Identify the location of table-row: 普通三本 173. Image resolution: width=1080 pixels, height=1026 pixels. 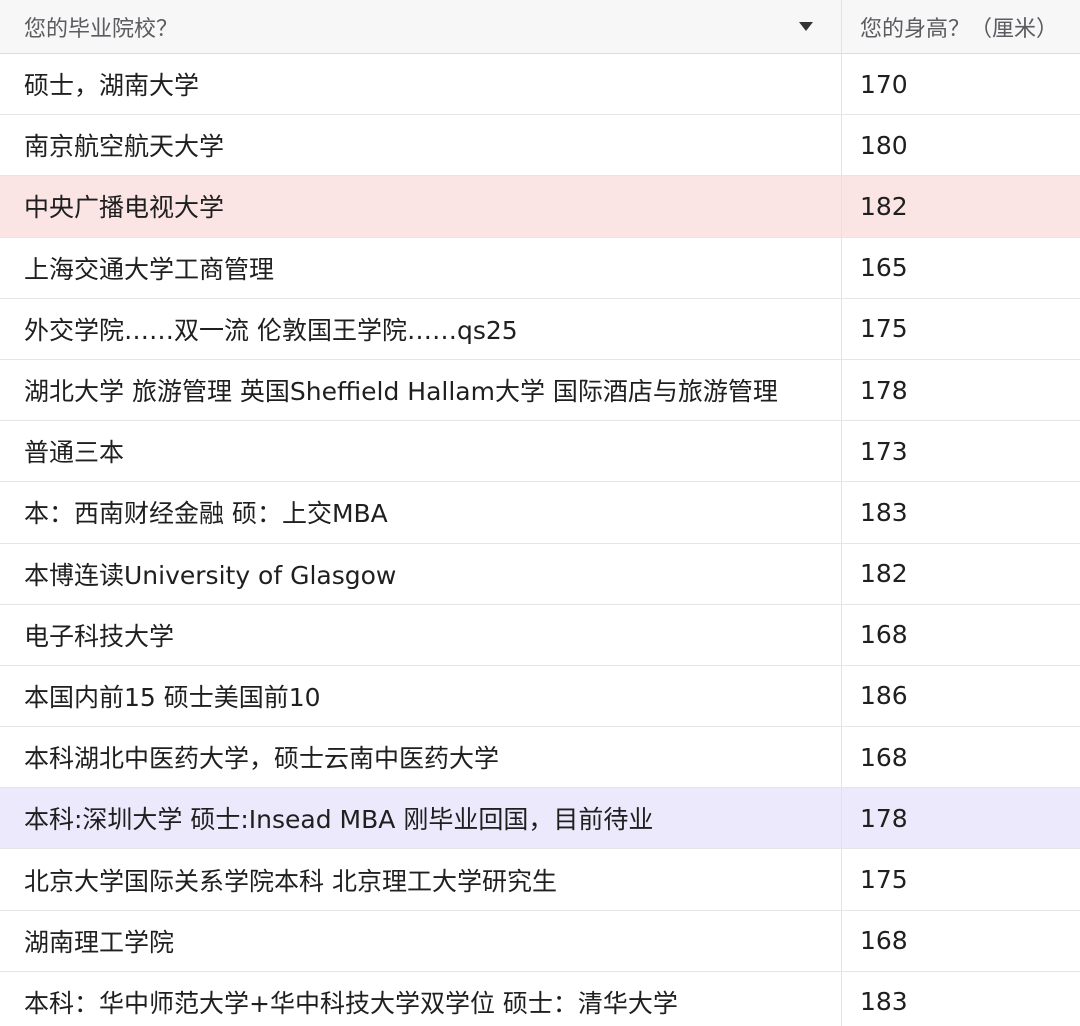
(540, 452).